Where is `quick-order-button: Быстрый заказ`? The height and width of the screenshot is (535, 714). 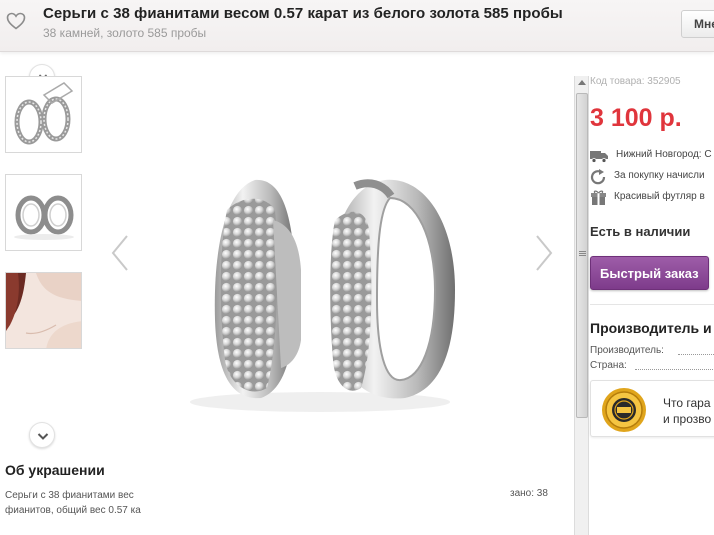
quick-order-button: Быстрый заказ is located at coordinates (649, 273).